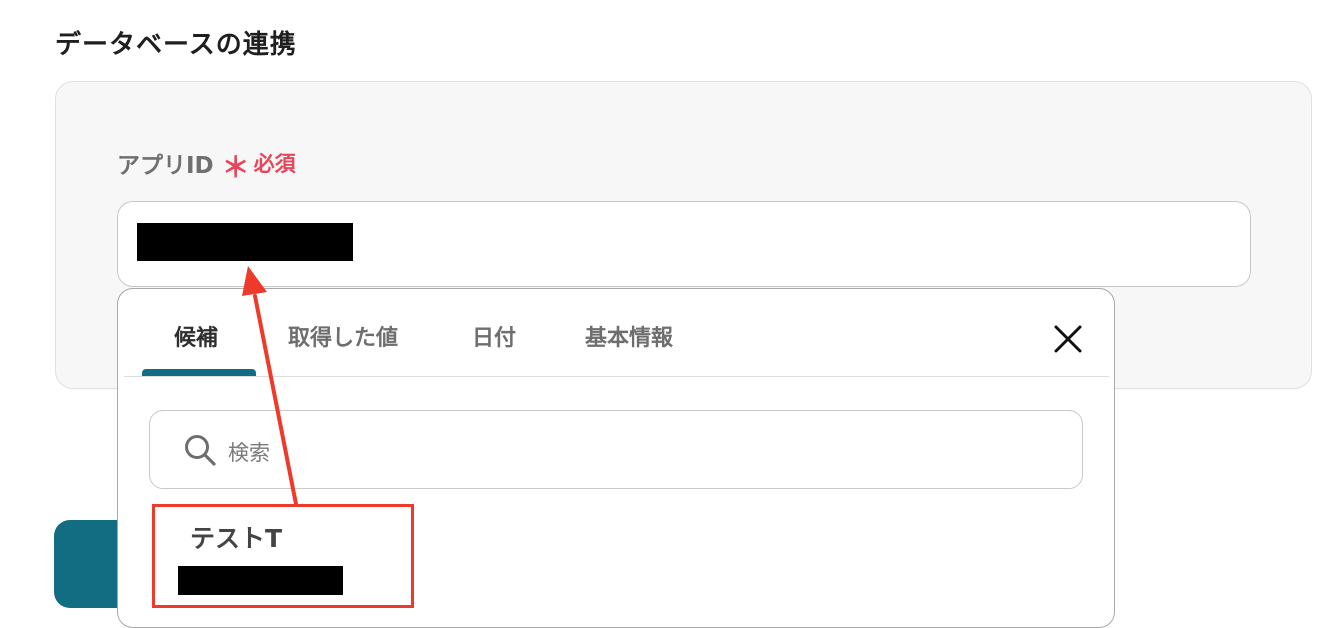  What do you see at coordinates (283, 556) in the screenshot?
I see `annotation-highlight-box` at bounding box center [283, 556].